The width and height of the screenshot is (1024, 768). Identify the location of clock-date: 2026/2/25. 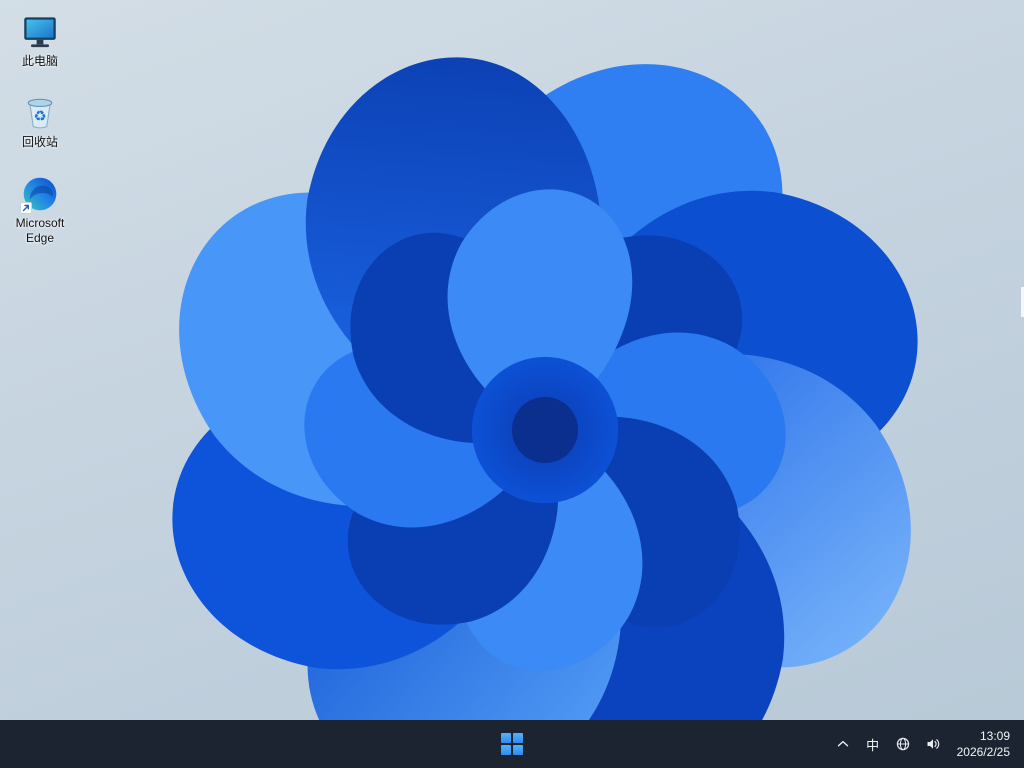
(983, 752).